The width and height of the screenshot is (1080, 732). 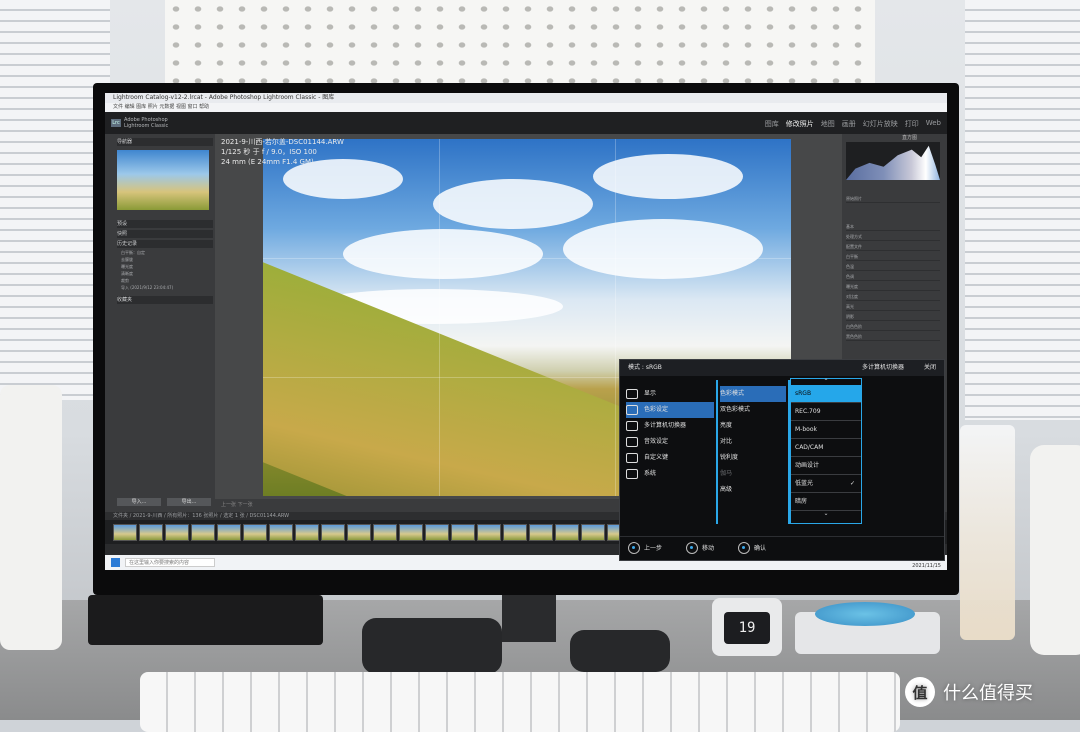 I want to click on osd-main-menu: 显示 色彩设定 多计算机切换器 音效设定 自定义键 系统, so click(x=670, y=434).